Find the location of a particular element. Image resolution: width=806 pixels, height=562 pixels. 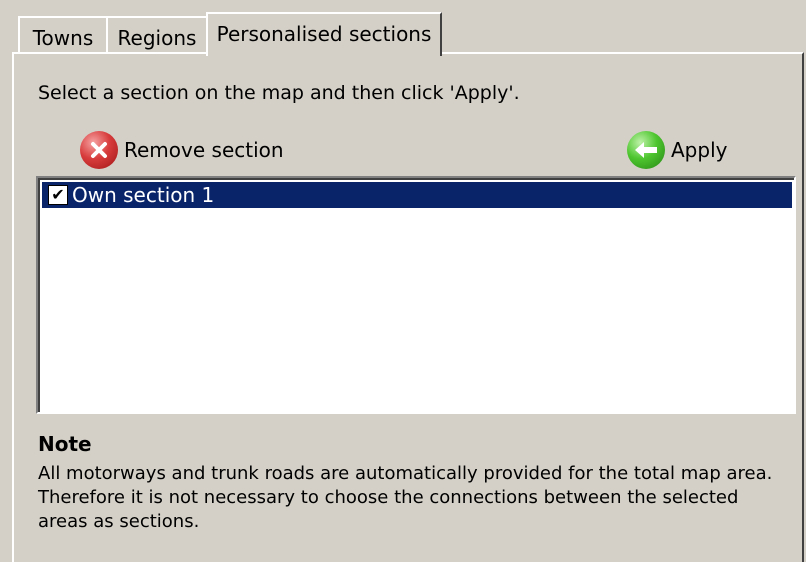

note-title: Note is located at coordinates (65, 444).